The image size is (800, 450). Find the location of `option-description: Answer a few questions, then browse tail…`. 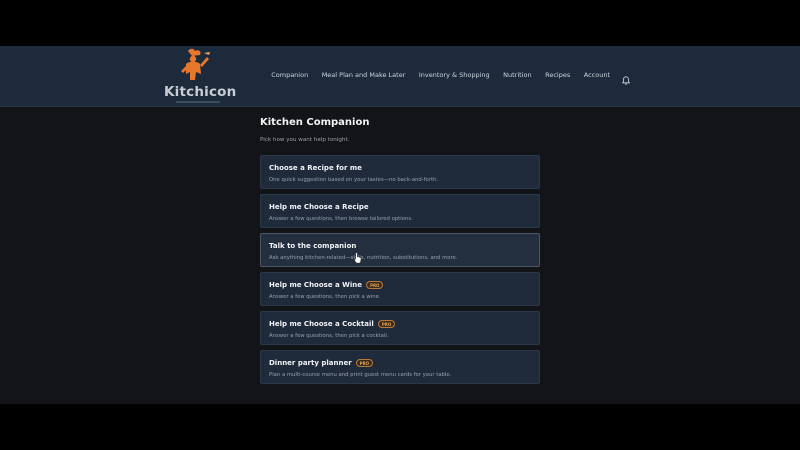

option-description: Answer a few questions, then browse tail… is located at coordinates (341, 219).